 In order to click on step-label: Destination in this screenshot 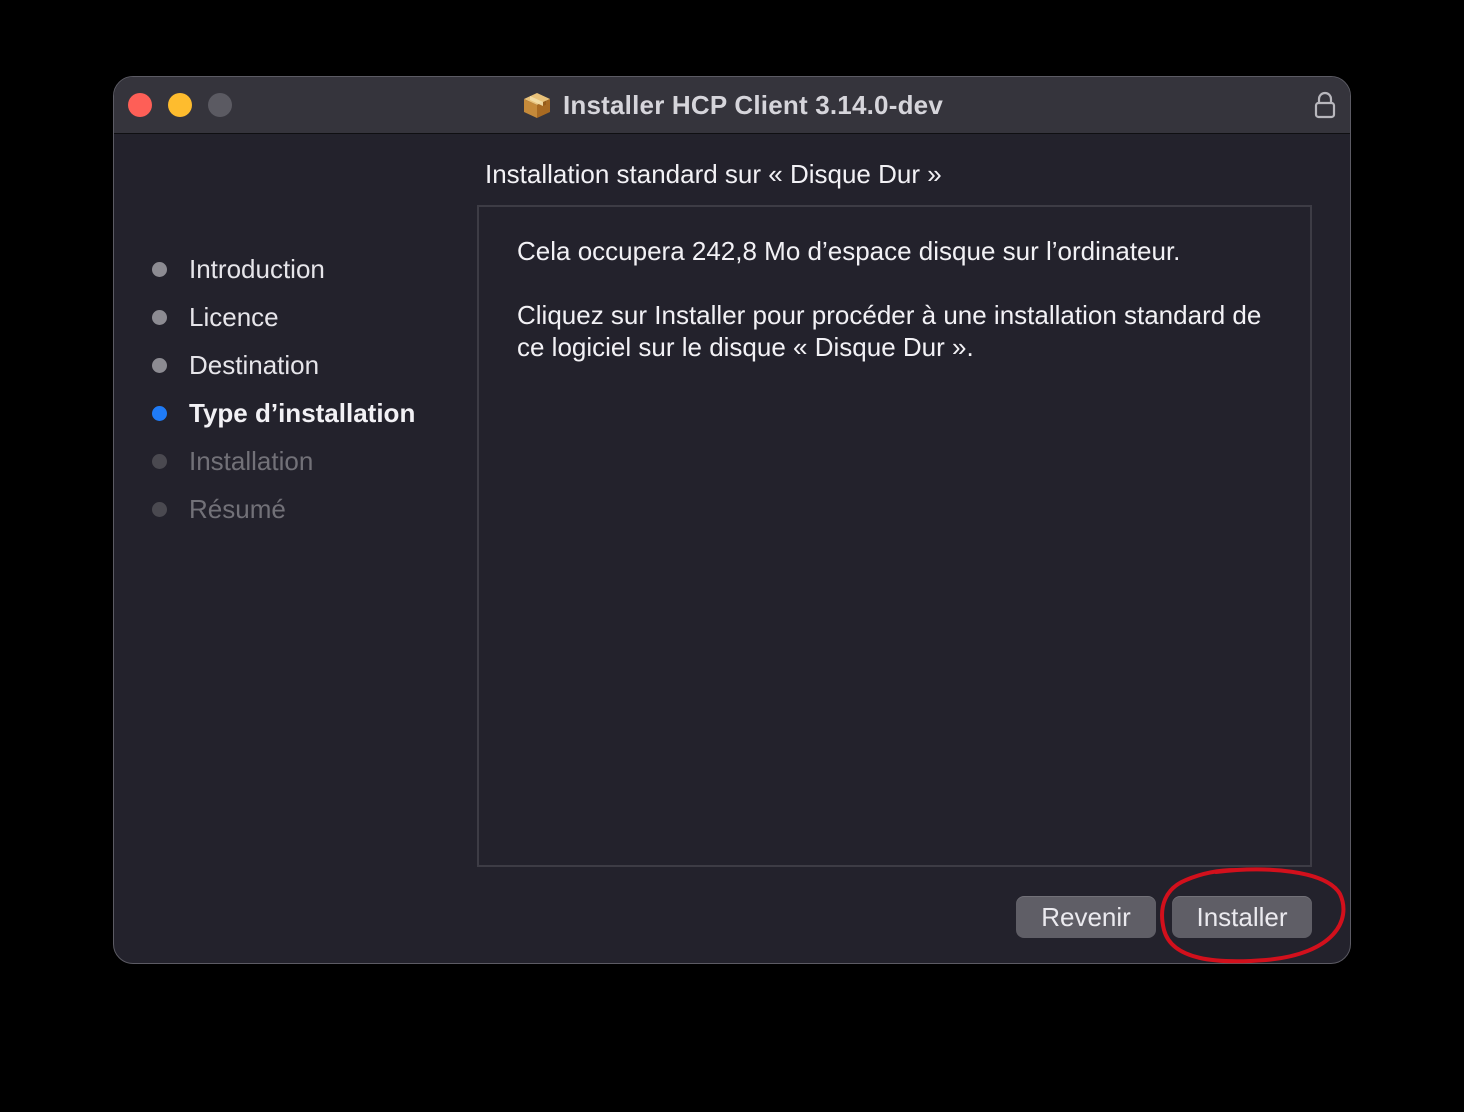, I will do `click(254, 364)`.